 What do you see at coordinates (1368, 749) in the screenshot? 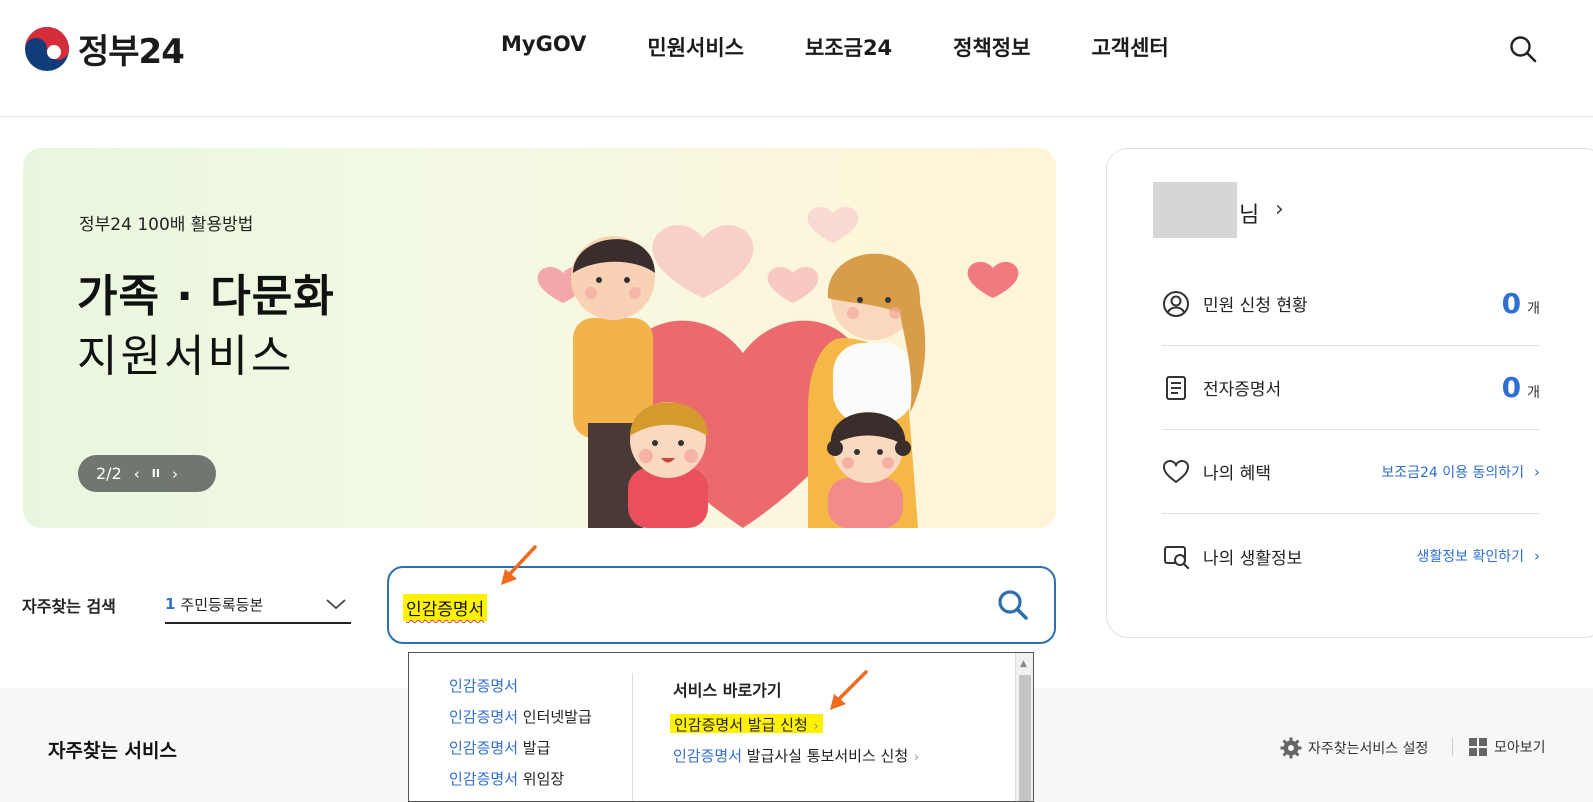
I see `settings-label: 자주찾는서비스 설정` at bounding box center [1368, 749].